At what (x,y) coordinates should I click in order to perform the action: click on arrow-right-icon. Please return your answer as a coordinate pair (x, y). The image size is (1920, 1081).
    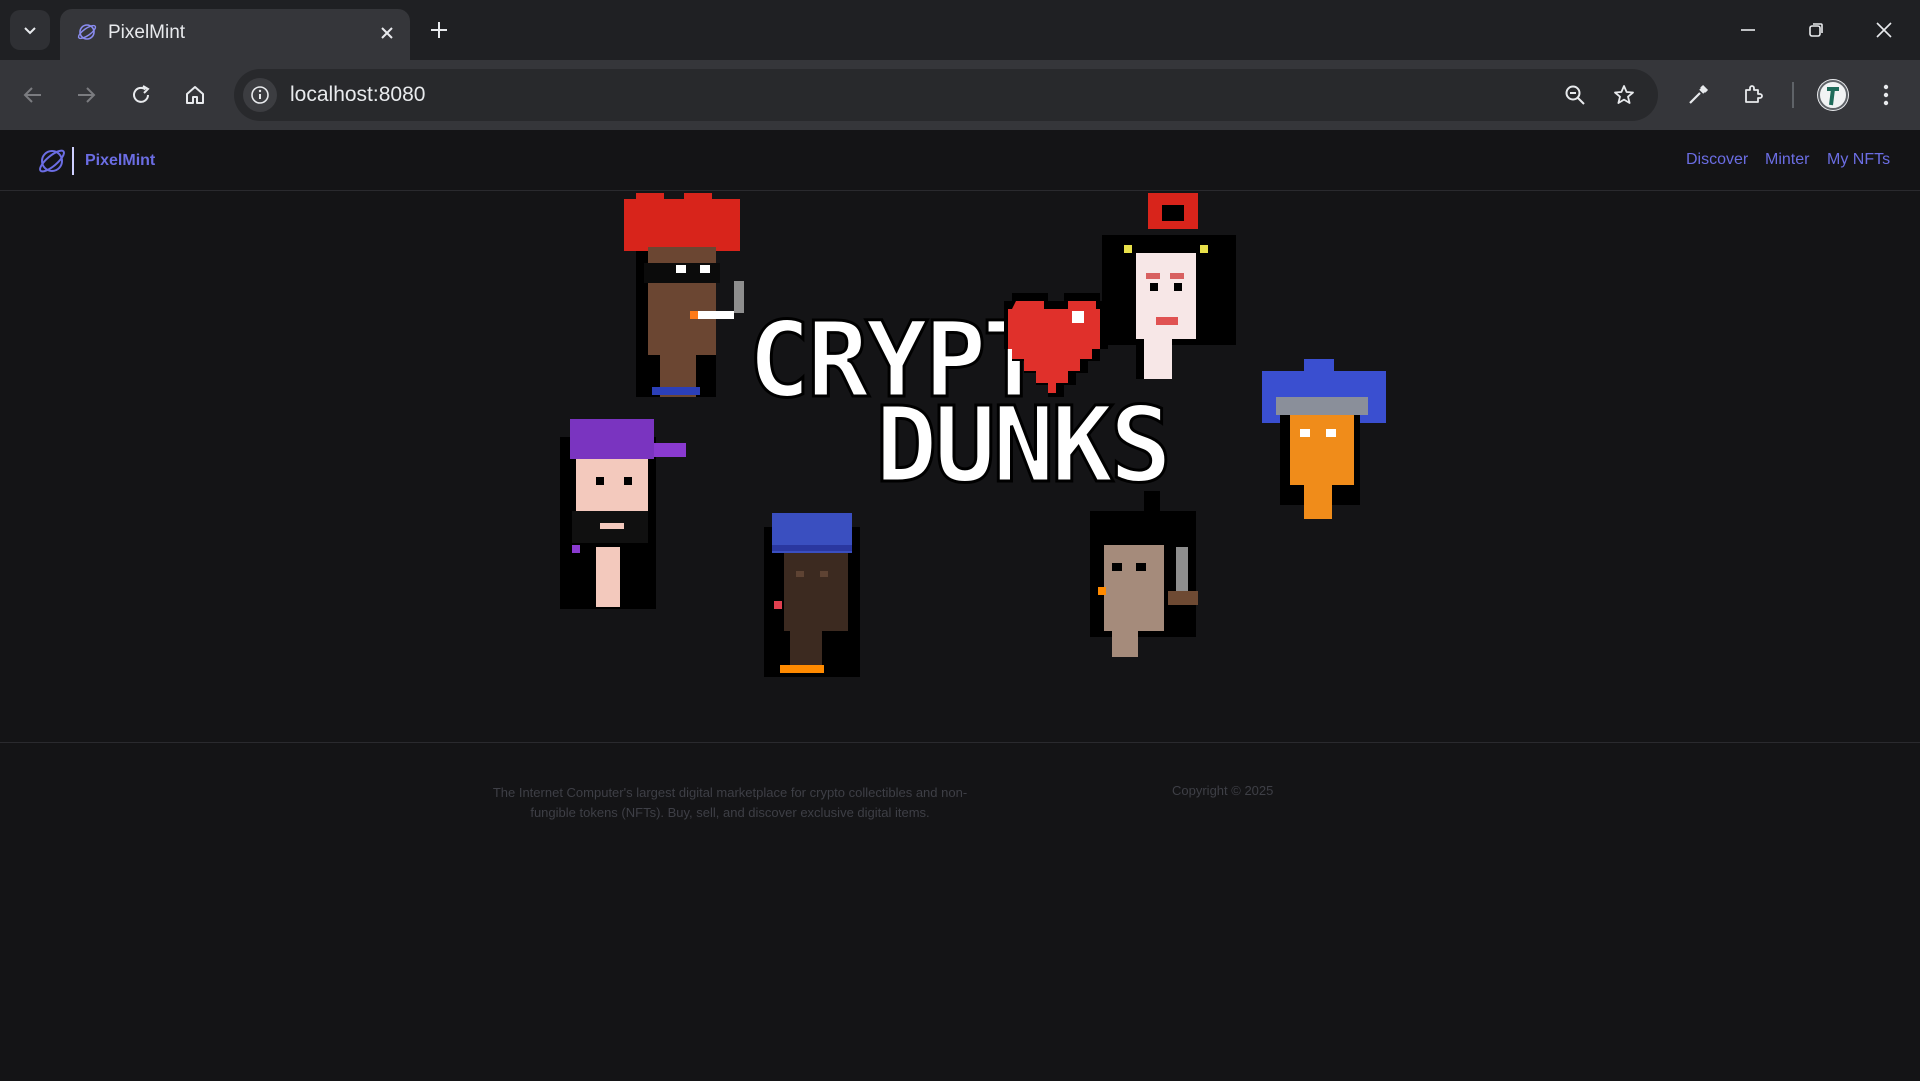
    Looking at the image, I should click on (87, 95).